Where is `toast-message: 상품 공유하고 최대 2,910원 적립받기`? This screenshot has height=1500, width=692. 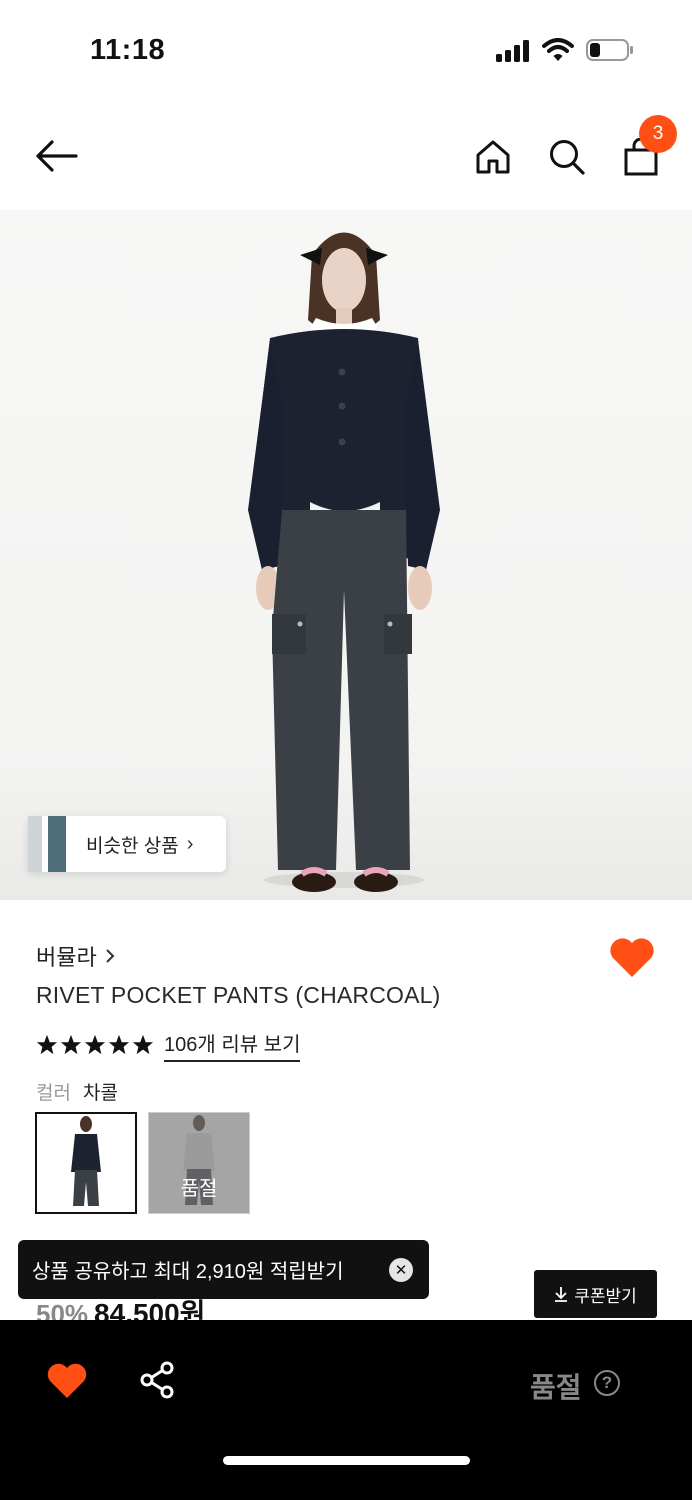 toast-message: 상품 공유하고 최대 2,910원 적립받기 is located at coordinates (188, 1272).